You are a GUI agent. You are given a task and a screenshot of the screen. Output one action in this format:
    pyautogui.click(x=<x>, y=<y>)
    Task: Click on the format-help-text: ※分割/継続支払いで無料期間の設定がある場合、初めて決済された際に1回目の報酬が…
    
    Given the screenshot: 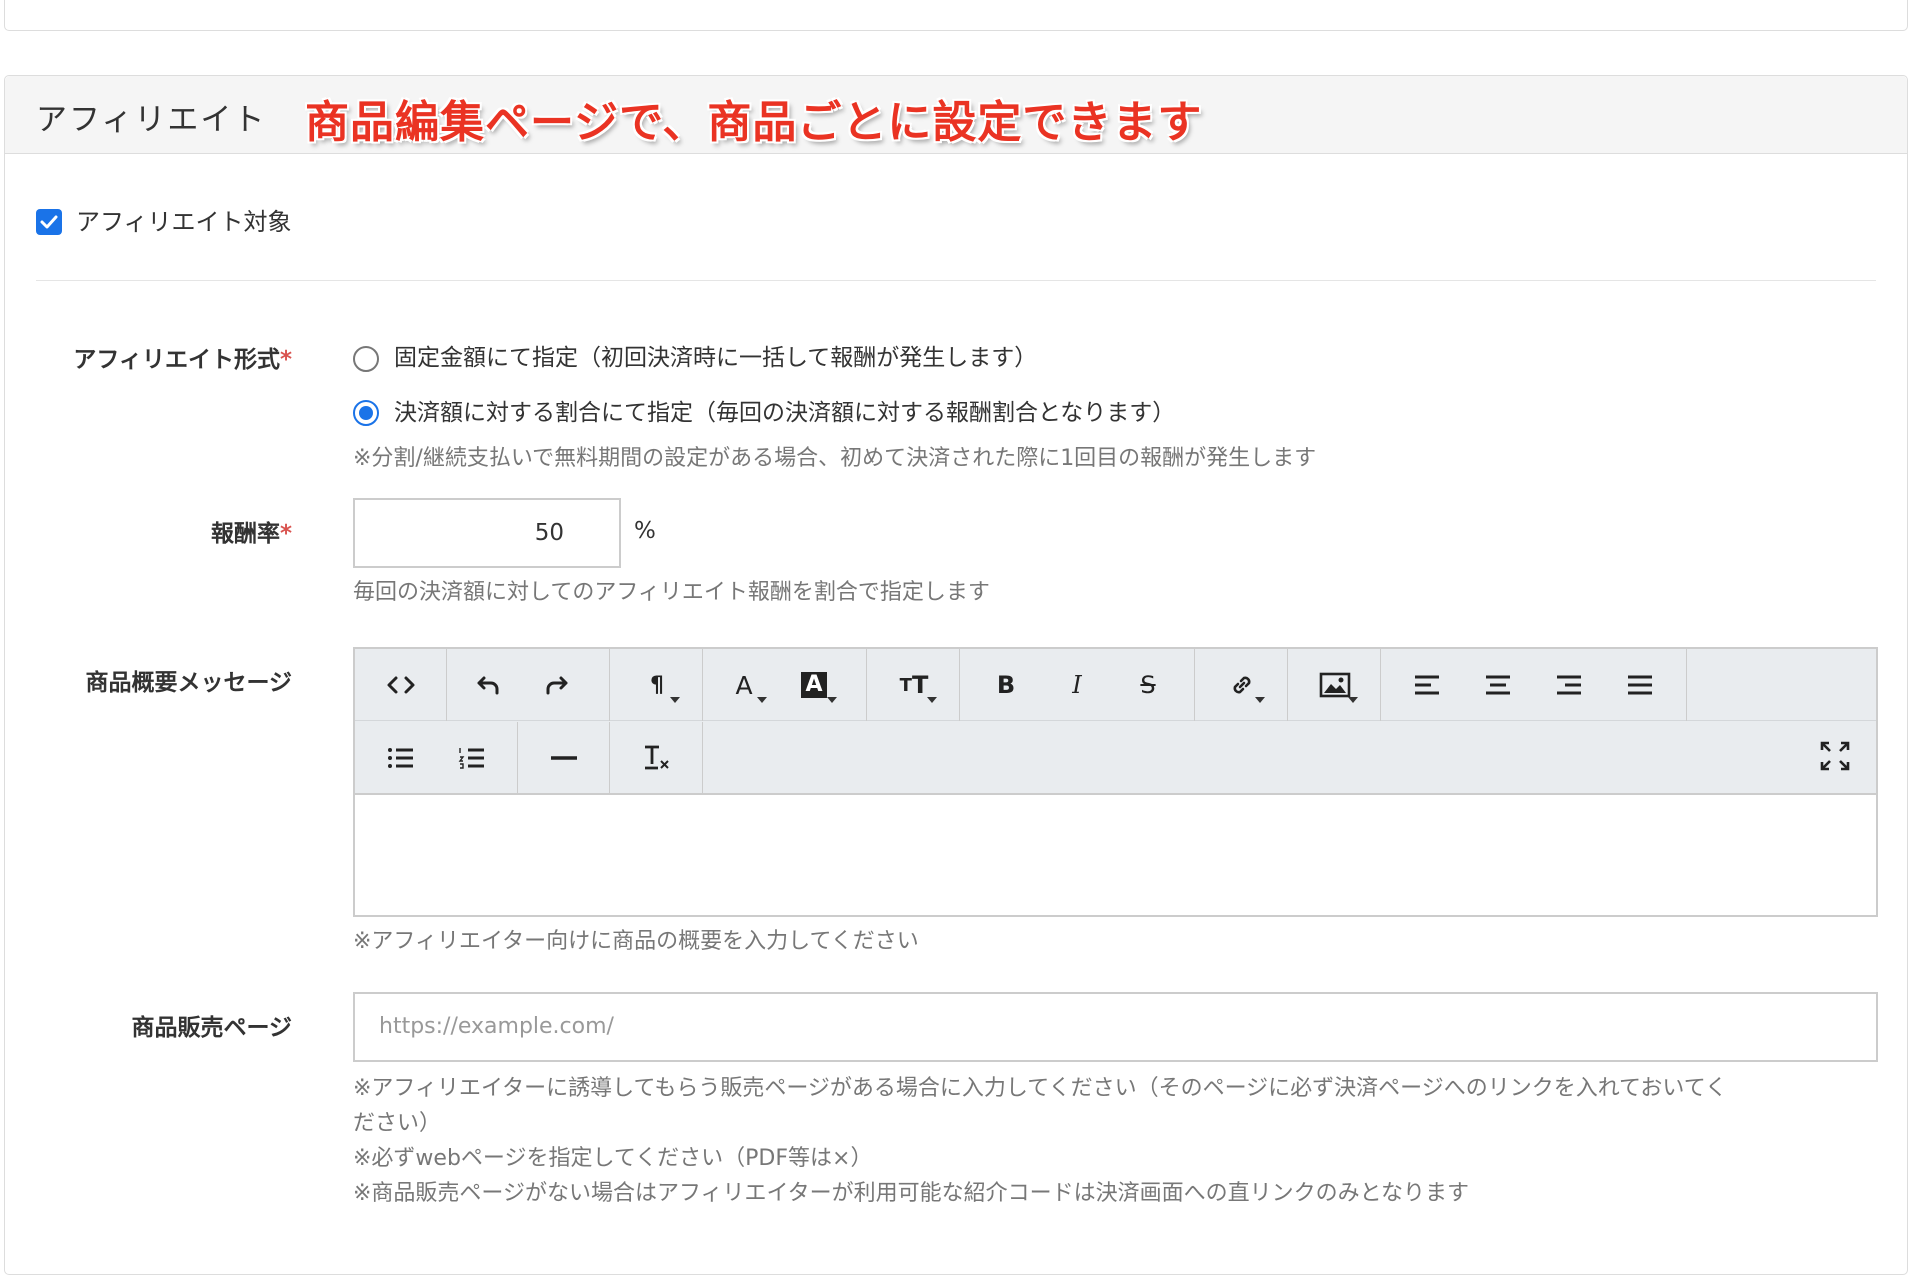 What is the action you would take?
    pyautogui.click(x=835, y=458)
    